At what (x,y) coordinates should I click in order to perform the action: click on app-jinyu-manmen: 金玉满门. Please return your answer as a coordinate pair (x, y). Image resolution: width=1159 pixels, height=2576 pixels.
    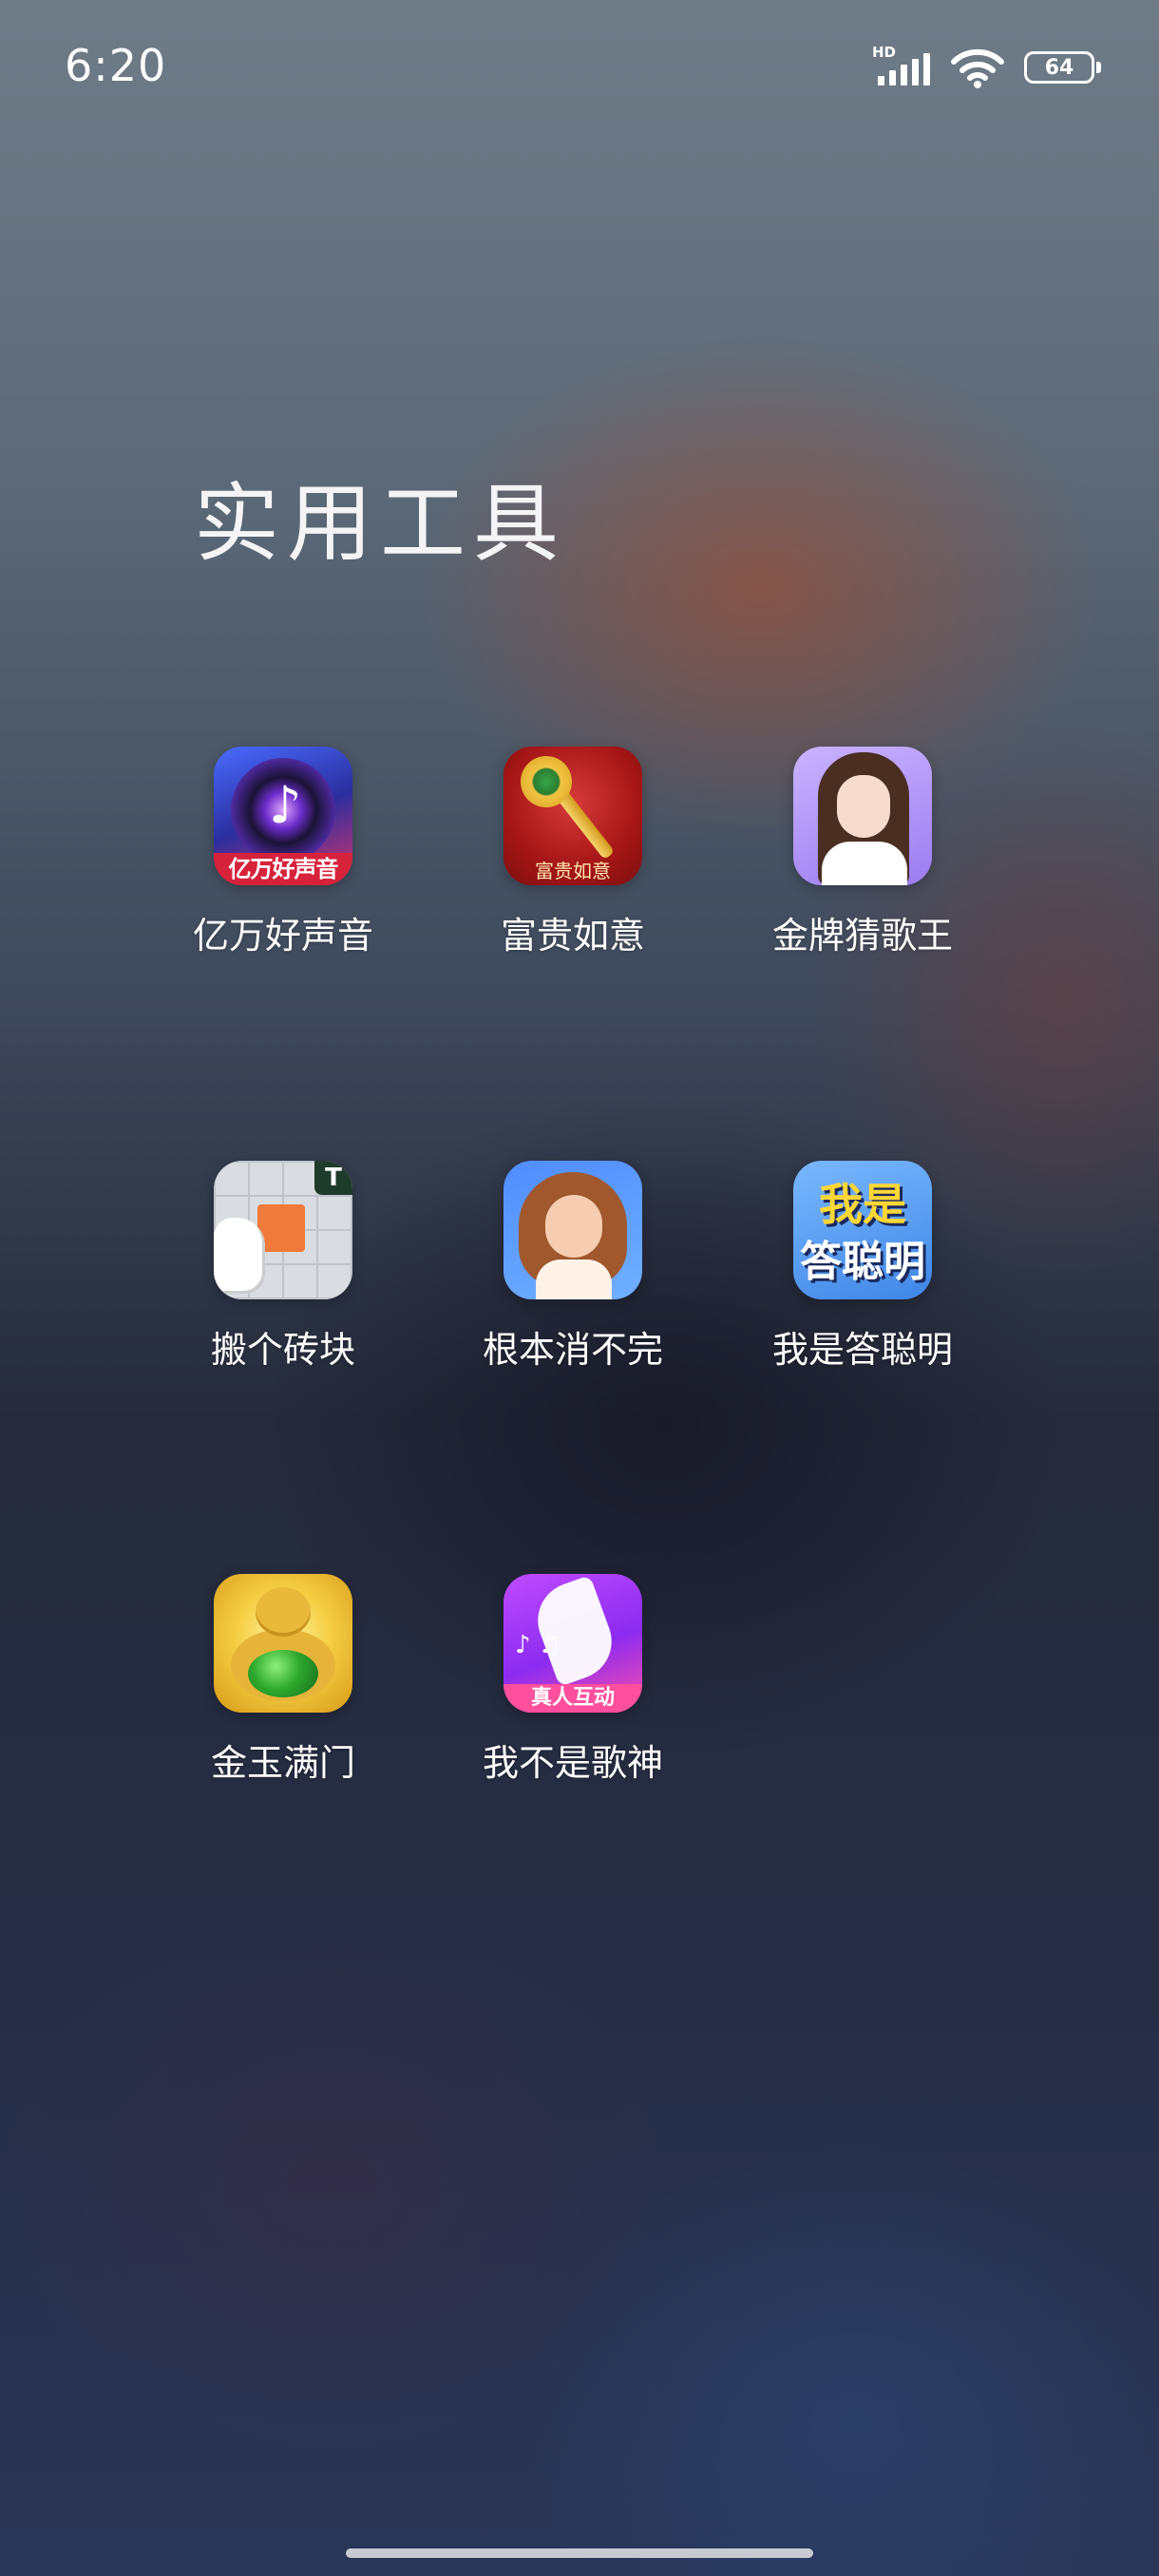
    Looking at the image, I should click on (283, 1680).